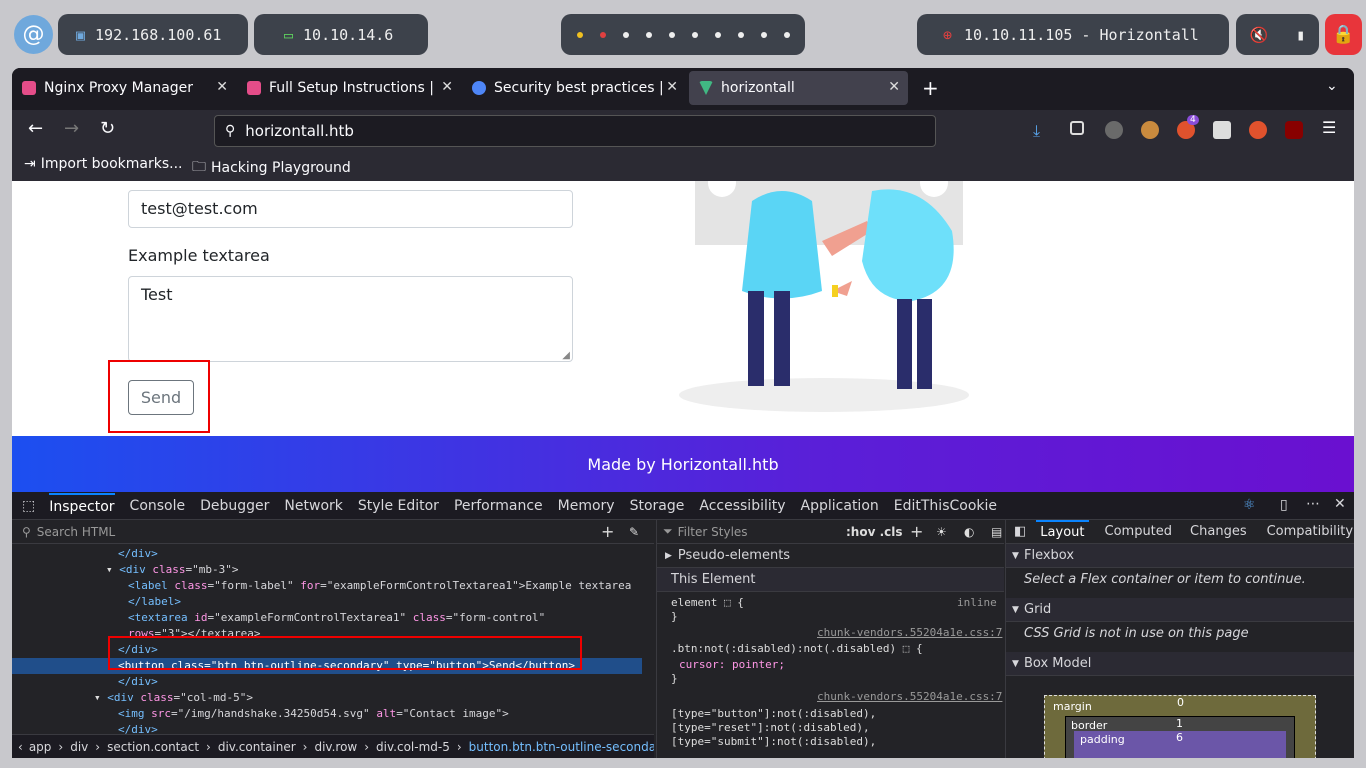 This screenshot has width=1366, height=768. I want to click on tab-application: Application, so click(840, 506).